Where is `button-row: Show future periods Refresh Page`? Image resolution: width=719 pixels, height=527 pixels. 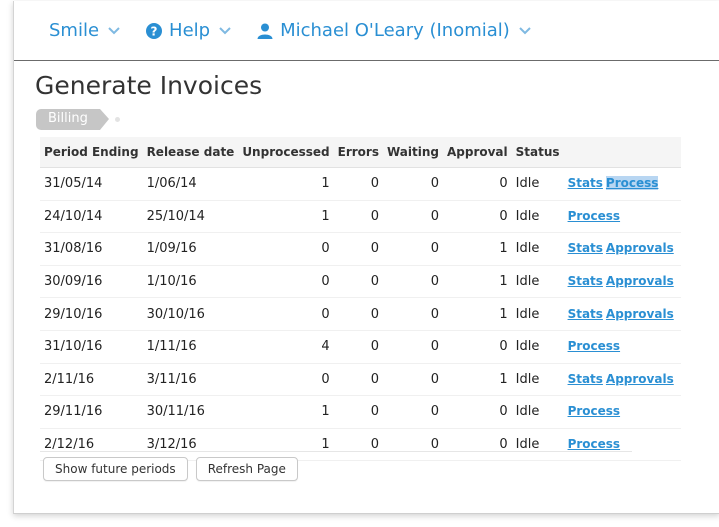 button-row: Show future periods Refresh Page is located at coordinates (174, 469).